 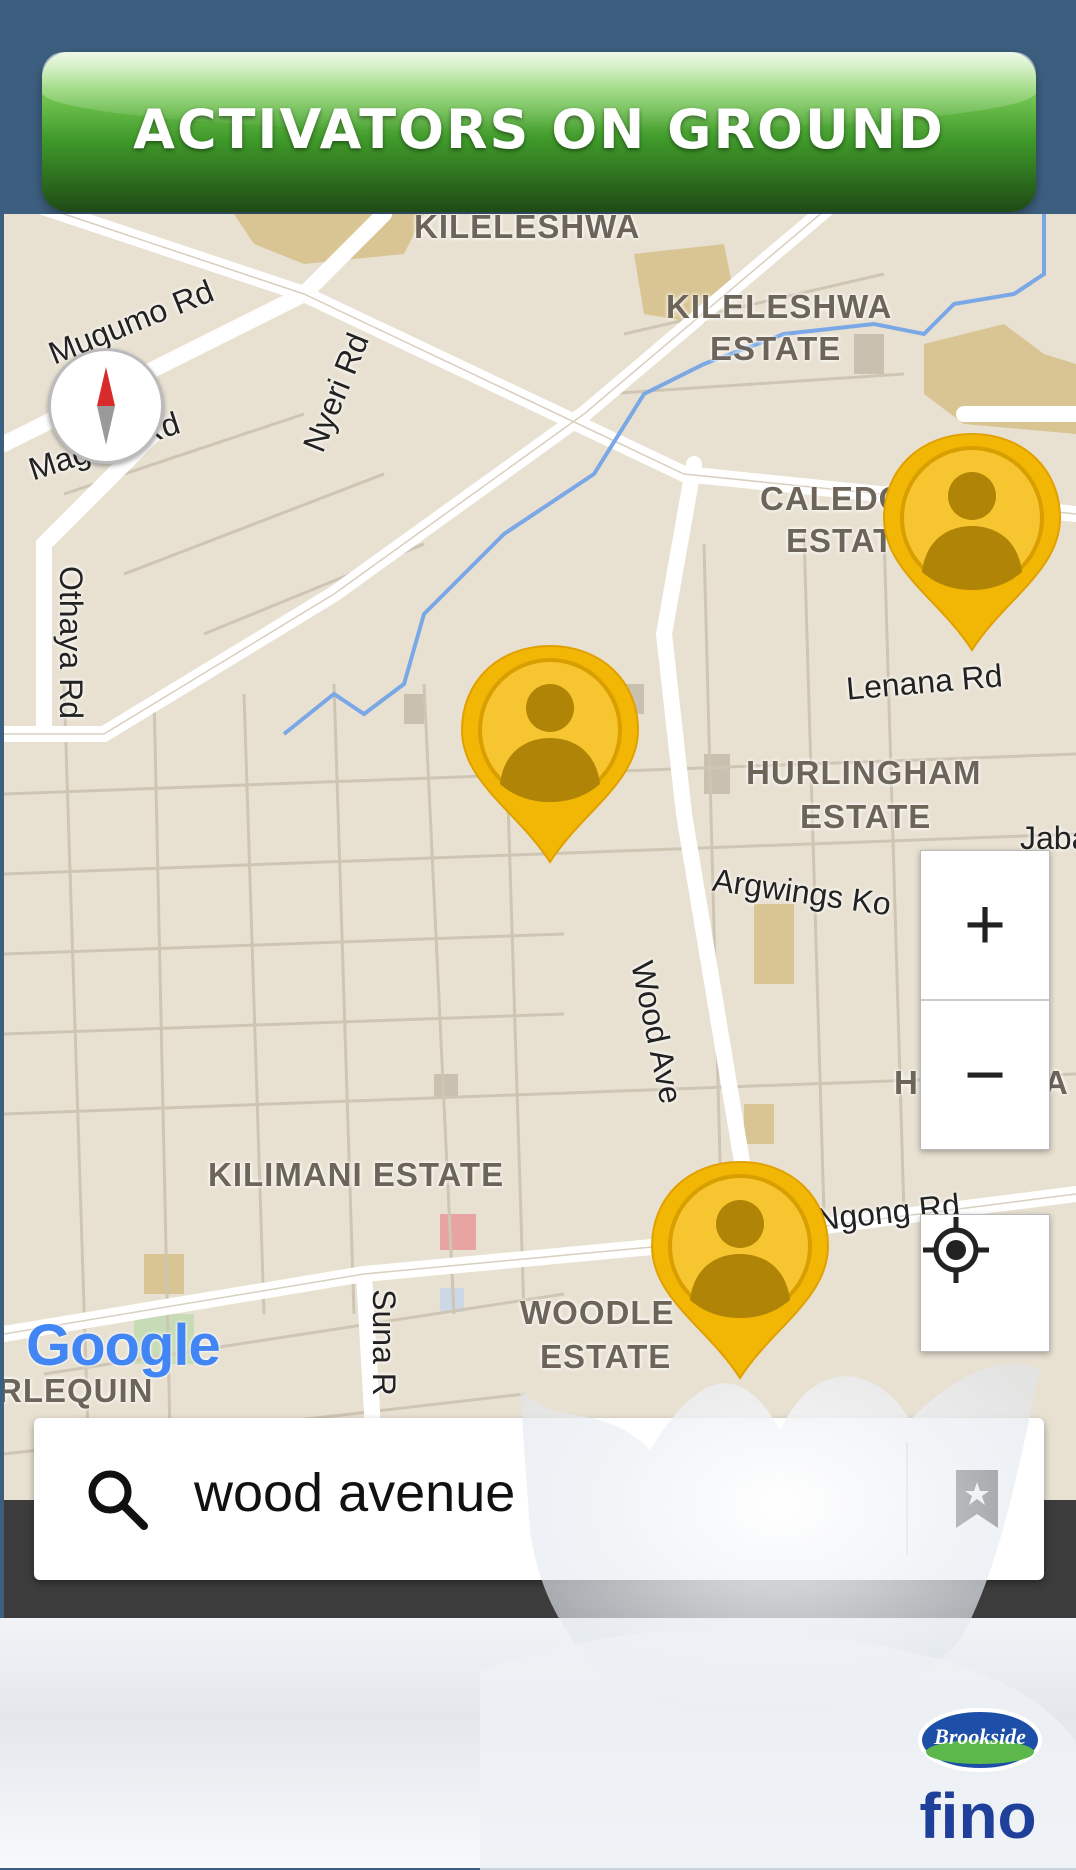 I want to click on area-label: HURLINGHAM, so click(x=864, y=772).